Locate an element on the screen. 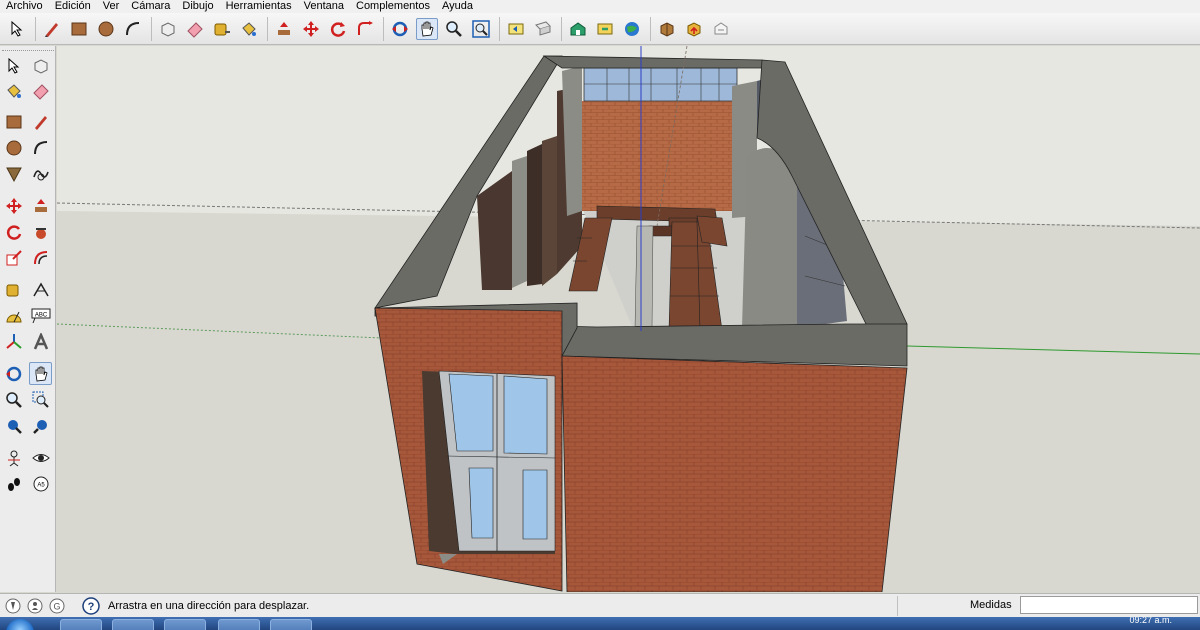 This screenshot has height=630, width=1200. svg-text: G is located at coordinates (56, 607).